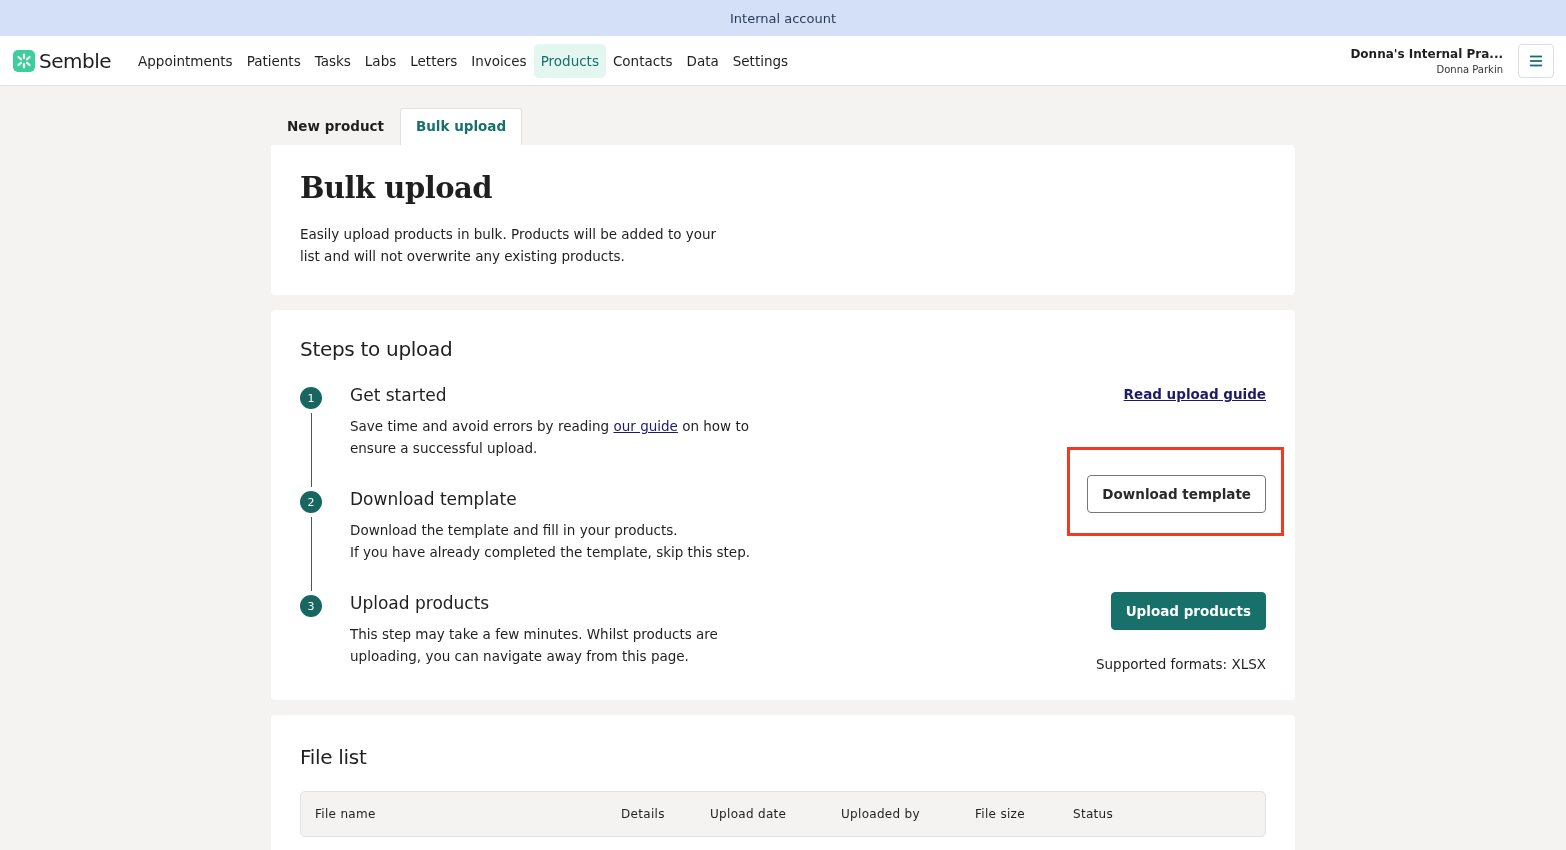 The width and height of the screenshot is (1566, 850). Describe the element at coordinates (550, 437) in the screenshot. I see `step-description: Save time and avoid errors by reading our guide on how to ensure a successful upload.` at that location.